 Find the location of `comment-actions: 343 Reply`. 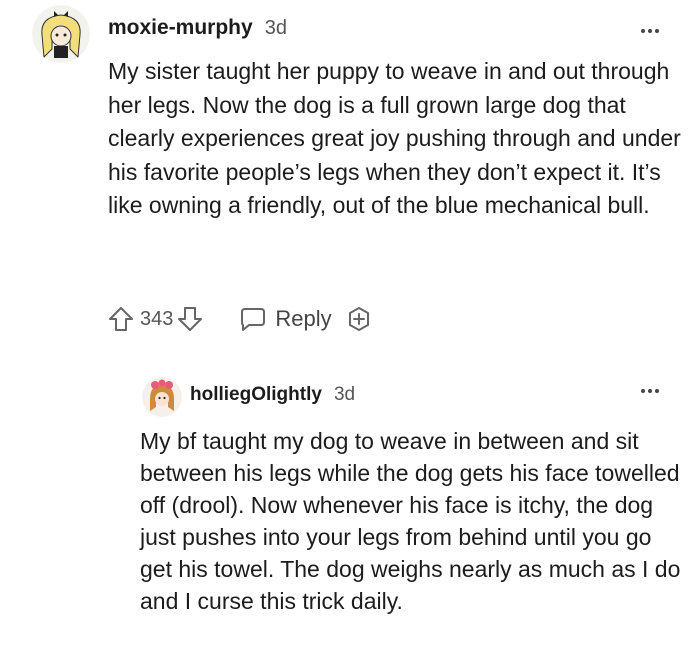

comment-actions: 343 Reply is located at coordinates (240, 319).